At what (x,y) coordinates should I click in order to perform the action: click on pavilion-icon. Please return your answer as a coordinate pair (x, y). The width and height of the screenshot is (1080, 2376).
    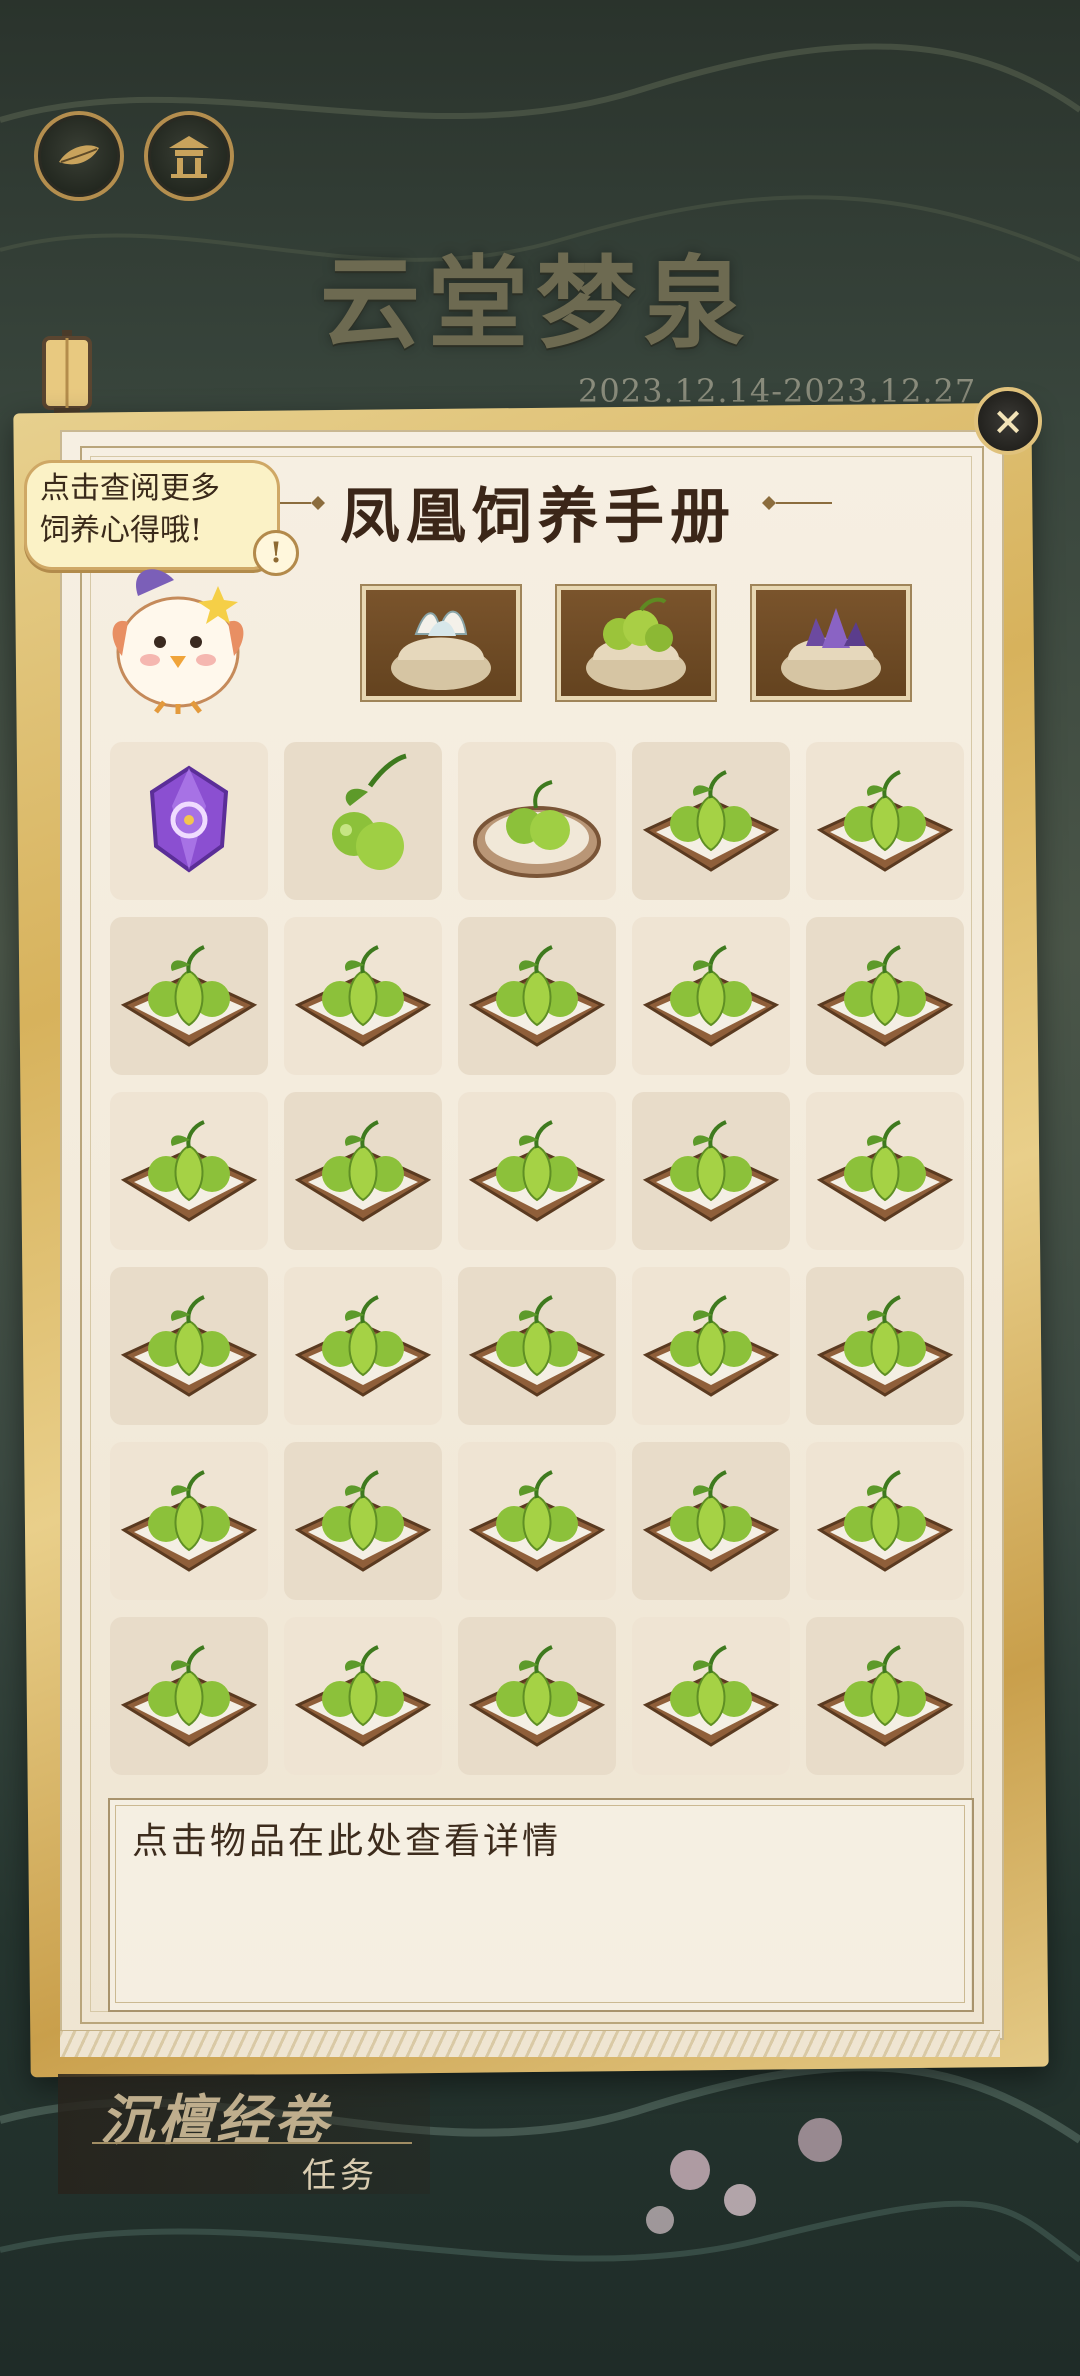
    Looking at the image, I should click on (189, 157).